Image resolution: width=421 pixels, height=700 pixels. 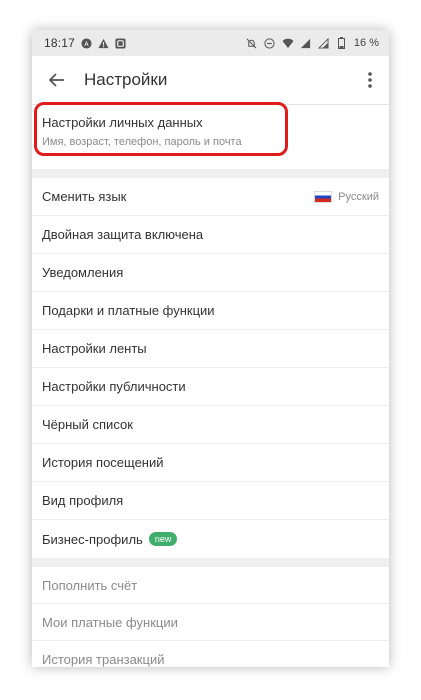 What do you see at coordinates (342, 43) in the screenshot?
I see `battery-icon` at bounding box center [342, 43].